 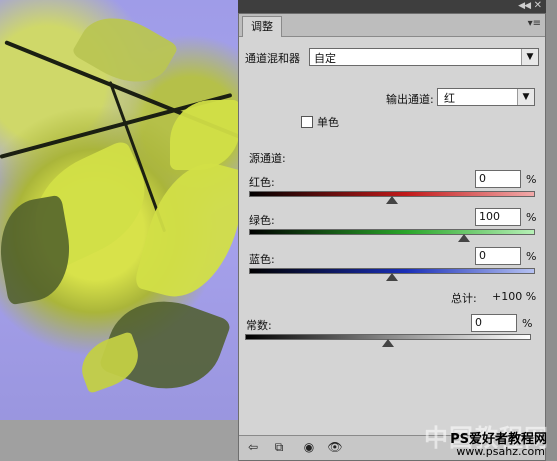 What do you see at coordinates (531, 179) in the screenshot?
I see `red-unit: %` at bounding box center [531, 179].